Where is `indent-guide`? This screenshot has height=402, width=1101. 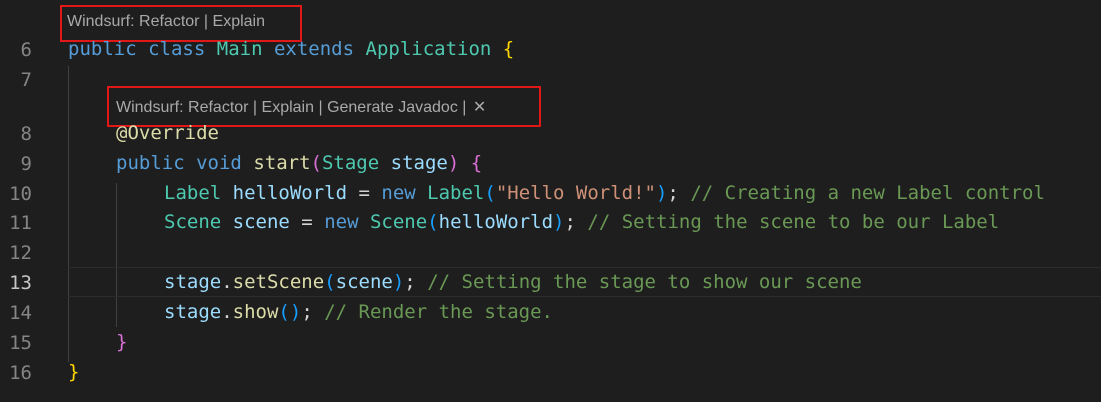
indent-guide is located at coordinates (68, 214).